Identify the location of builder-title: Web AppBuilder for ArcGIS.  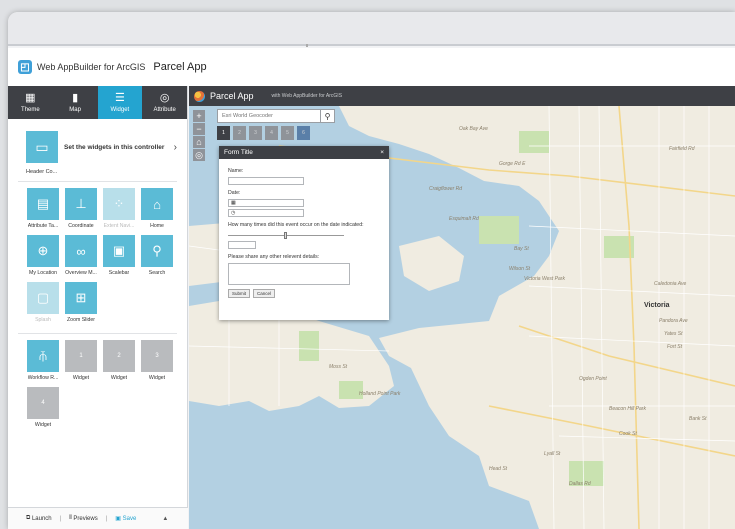
(91, 67).